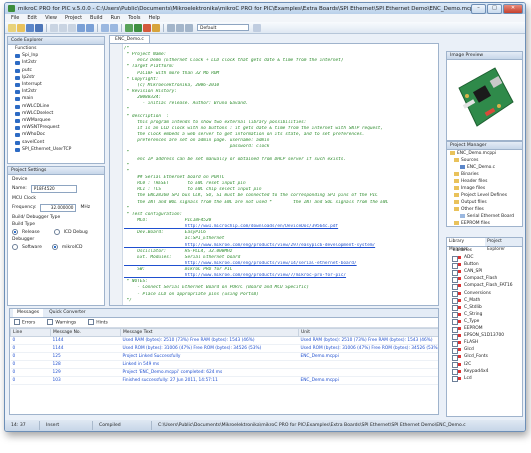 This screenshot has height=453, width=531. What do you see at coordinates (368, 332) in the screenshot?
I see `column-unit: Unit` at bounding box center [368, 332].